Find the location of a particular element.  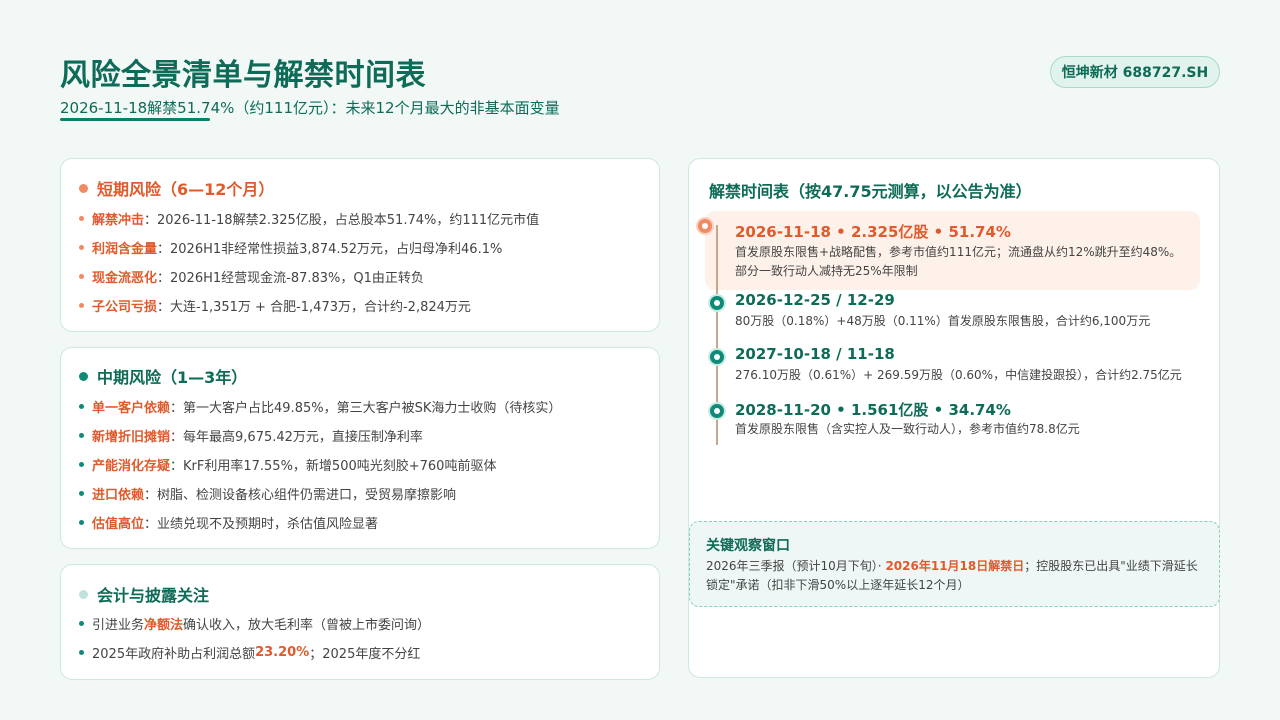

accounting-text: 确认收入，放大毛利率（曾被上市委问询） is located at coordinates (307, 625).